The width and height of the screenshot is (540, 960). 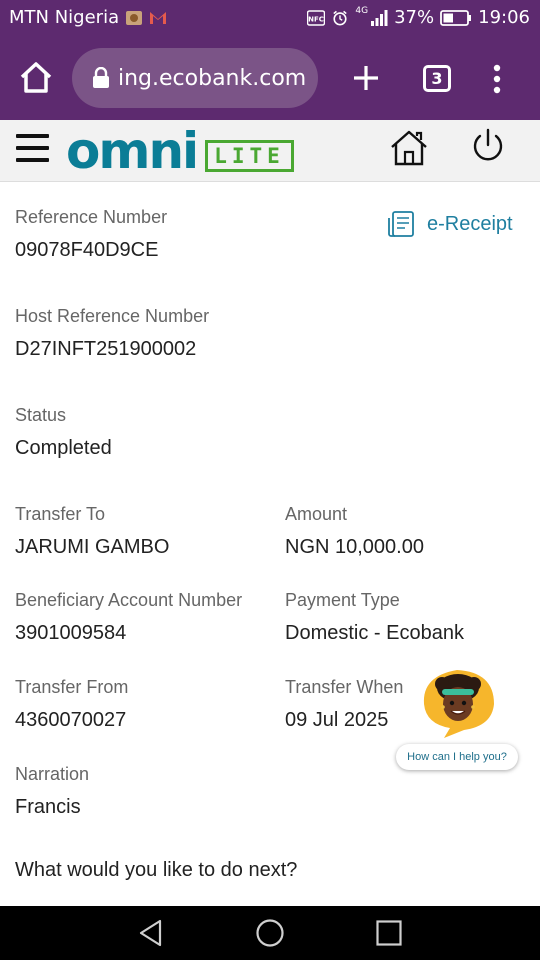 What do you see at coordinates (414, 17) in the screenshot?
I see `battery-percent: 37%` at bounding box center [414, 17].